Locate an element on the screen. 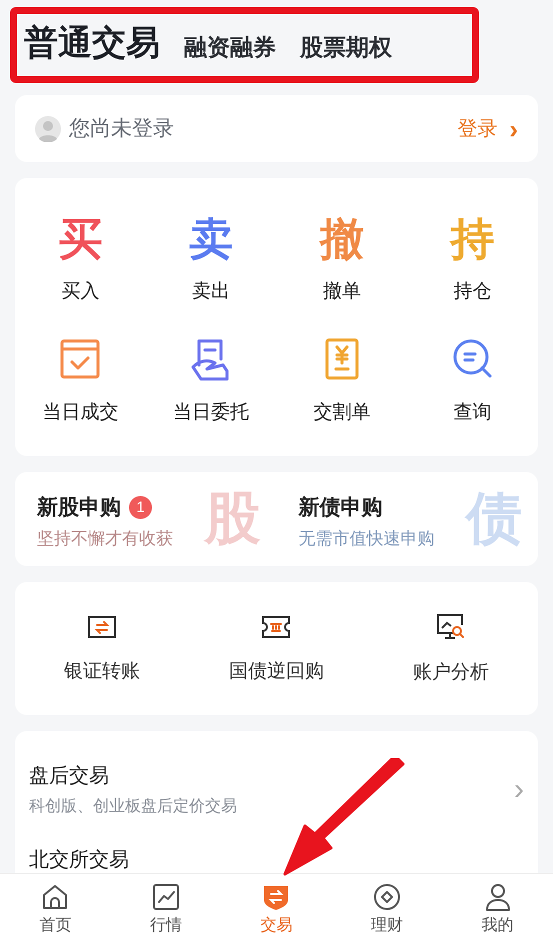  subscription-subtitle: 坚持不懈才有收获 is located at coordinates (105, 539).